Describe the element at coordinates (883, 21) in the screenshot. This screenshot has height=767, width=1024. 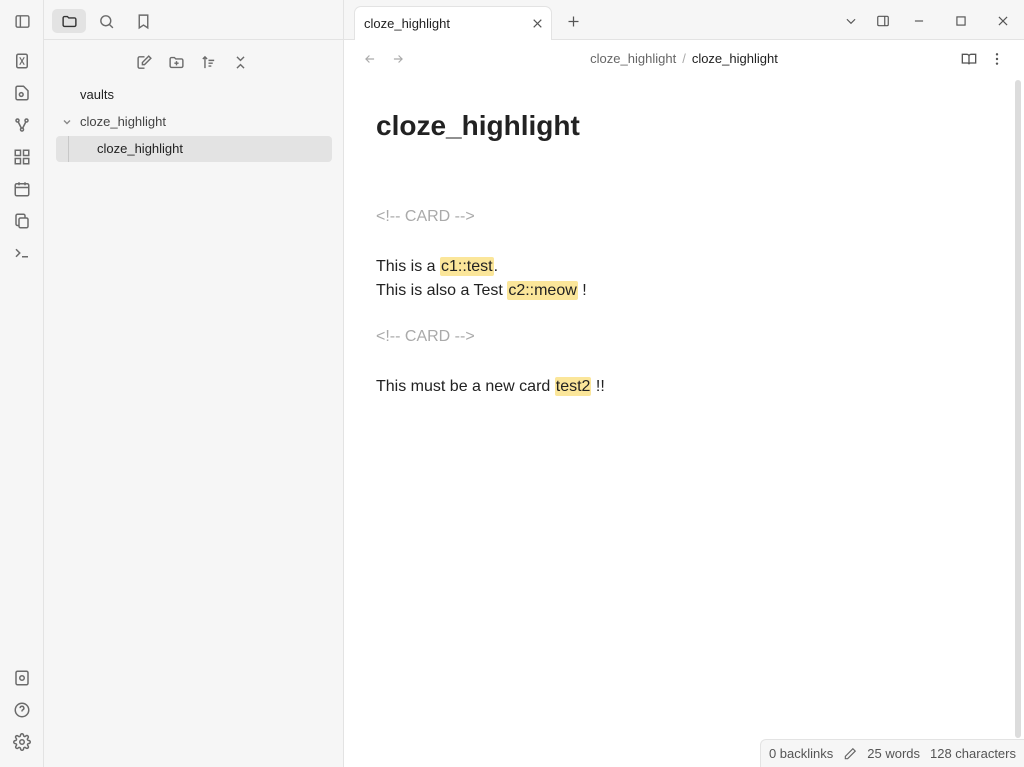
I see `toggle-right-sidebar-icon` at that location.